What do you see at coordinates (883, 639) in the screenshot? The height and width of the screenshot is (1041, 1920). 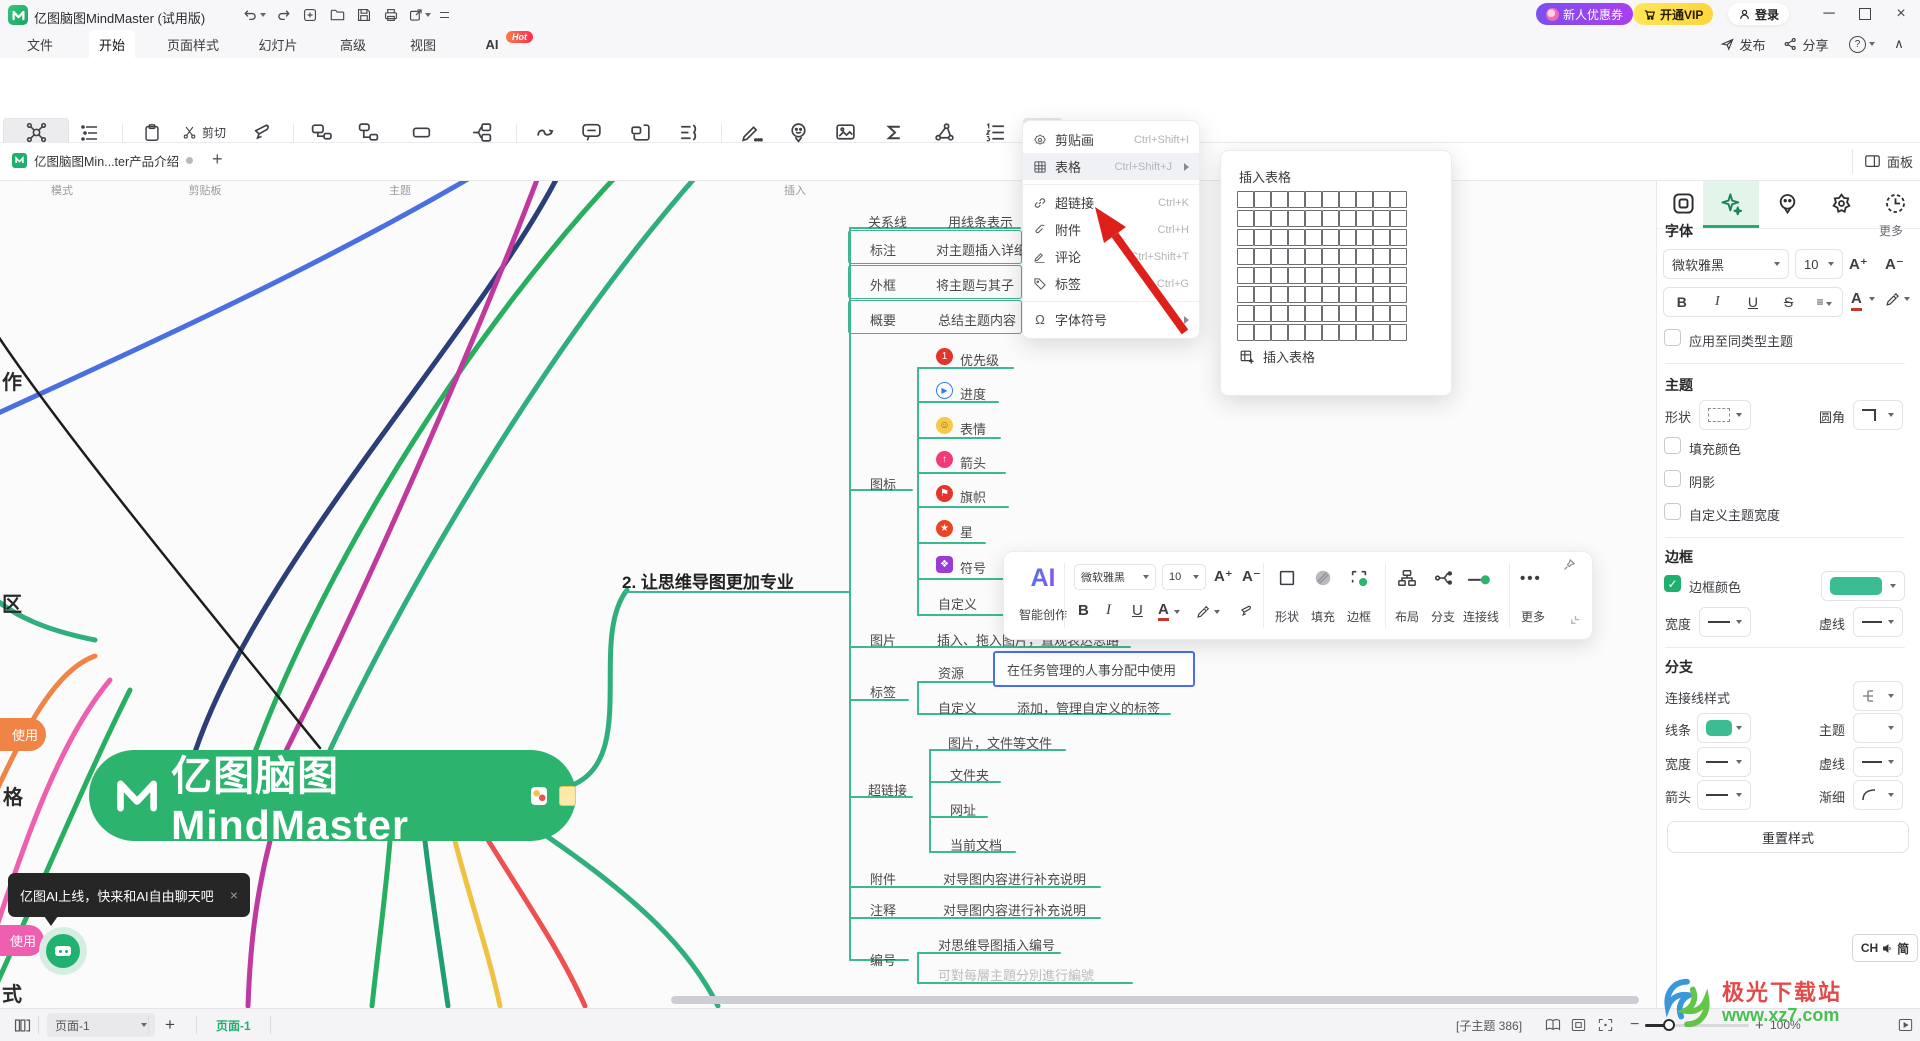 I see `topic-picture-label: 图片` at bounding box center [883, 639].